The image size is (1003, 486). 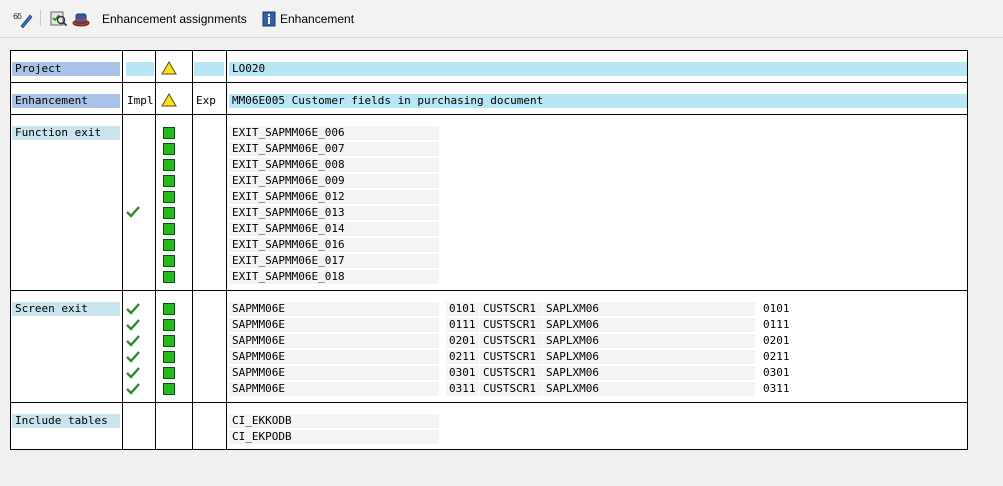 I want to click on project-label: Project, so click(x=66, y=69).